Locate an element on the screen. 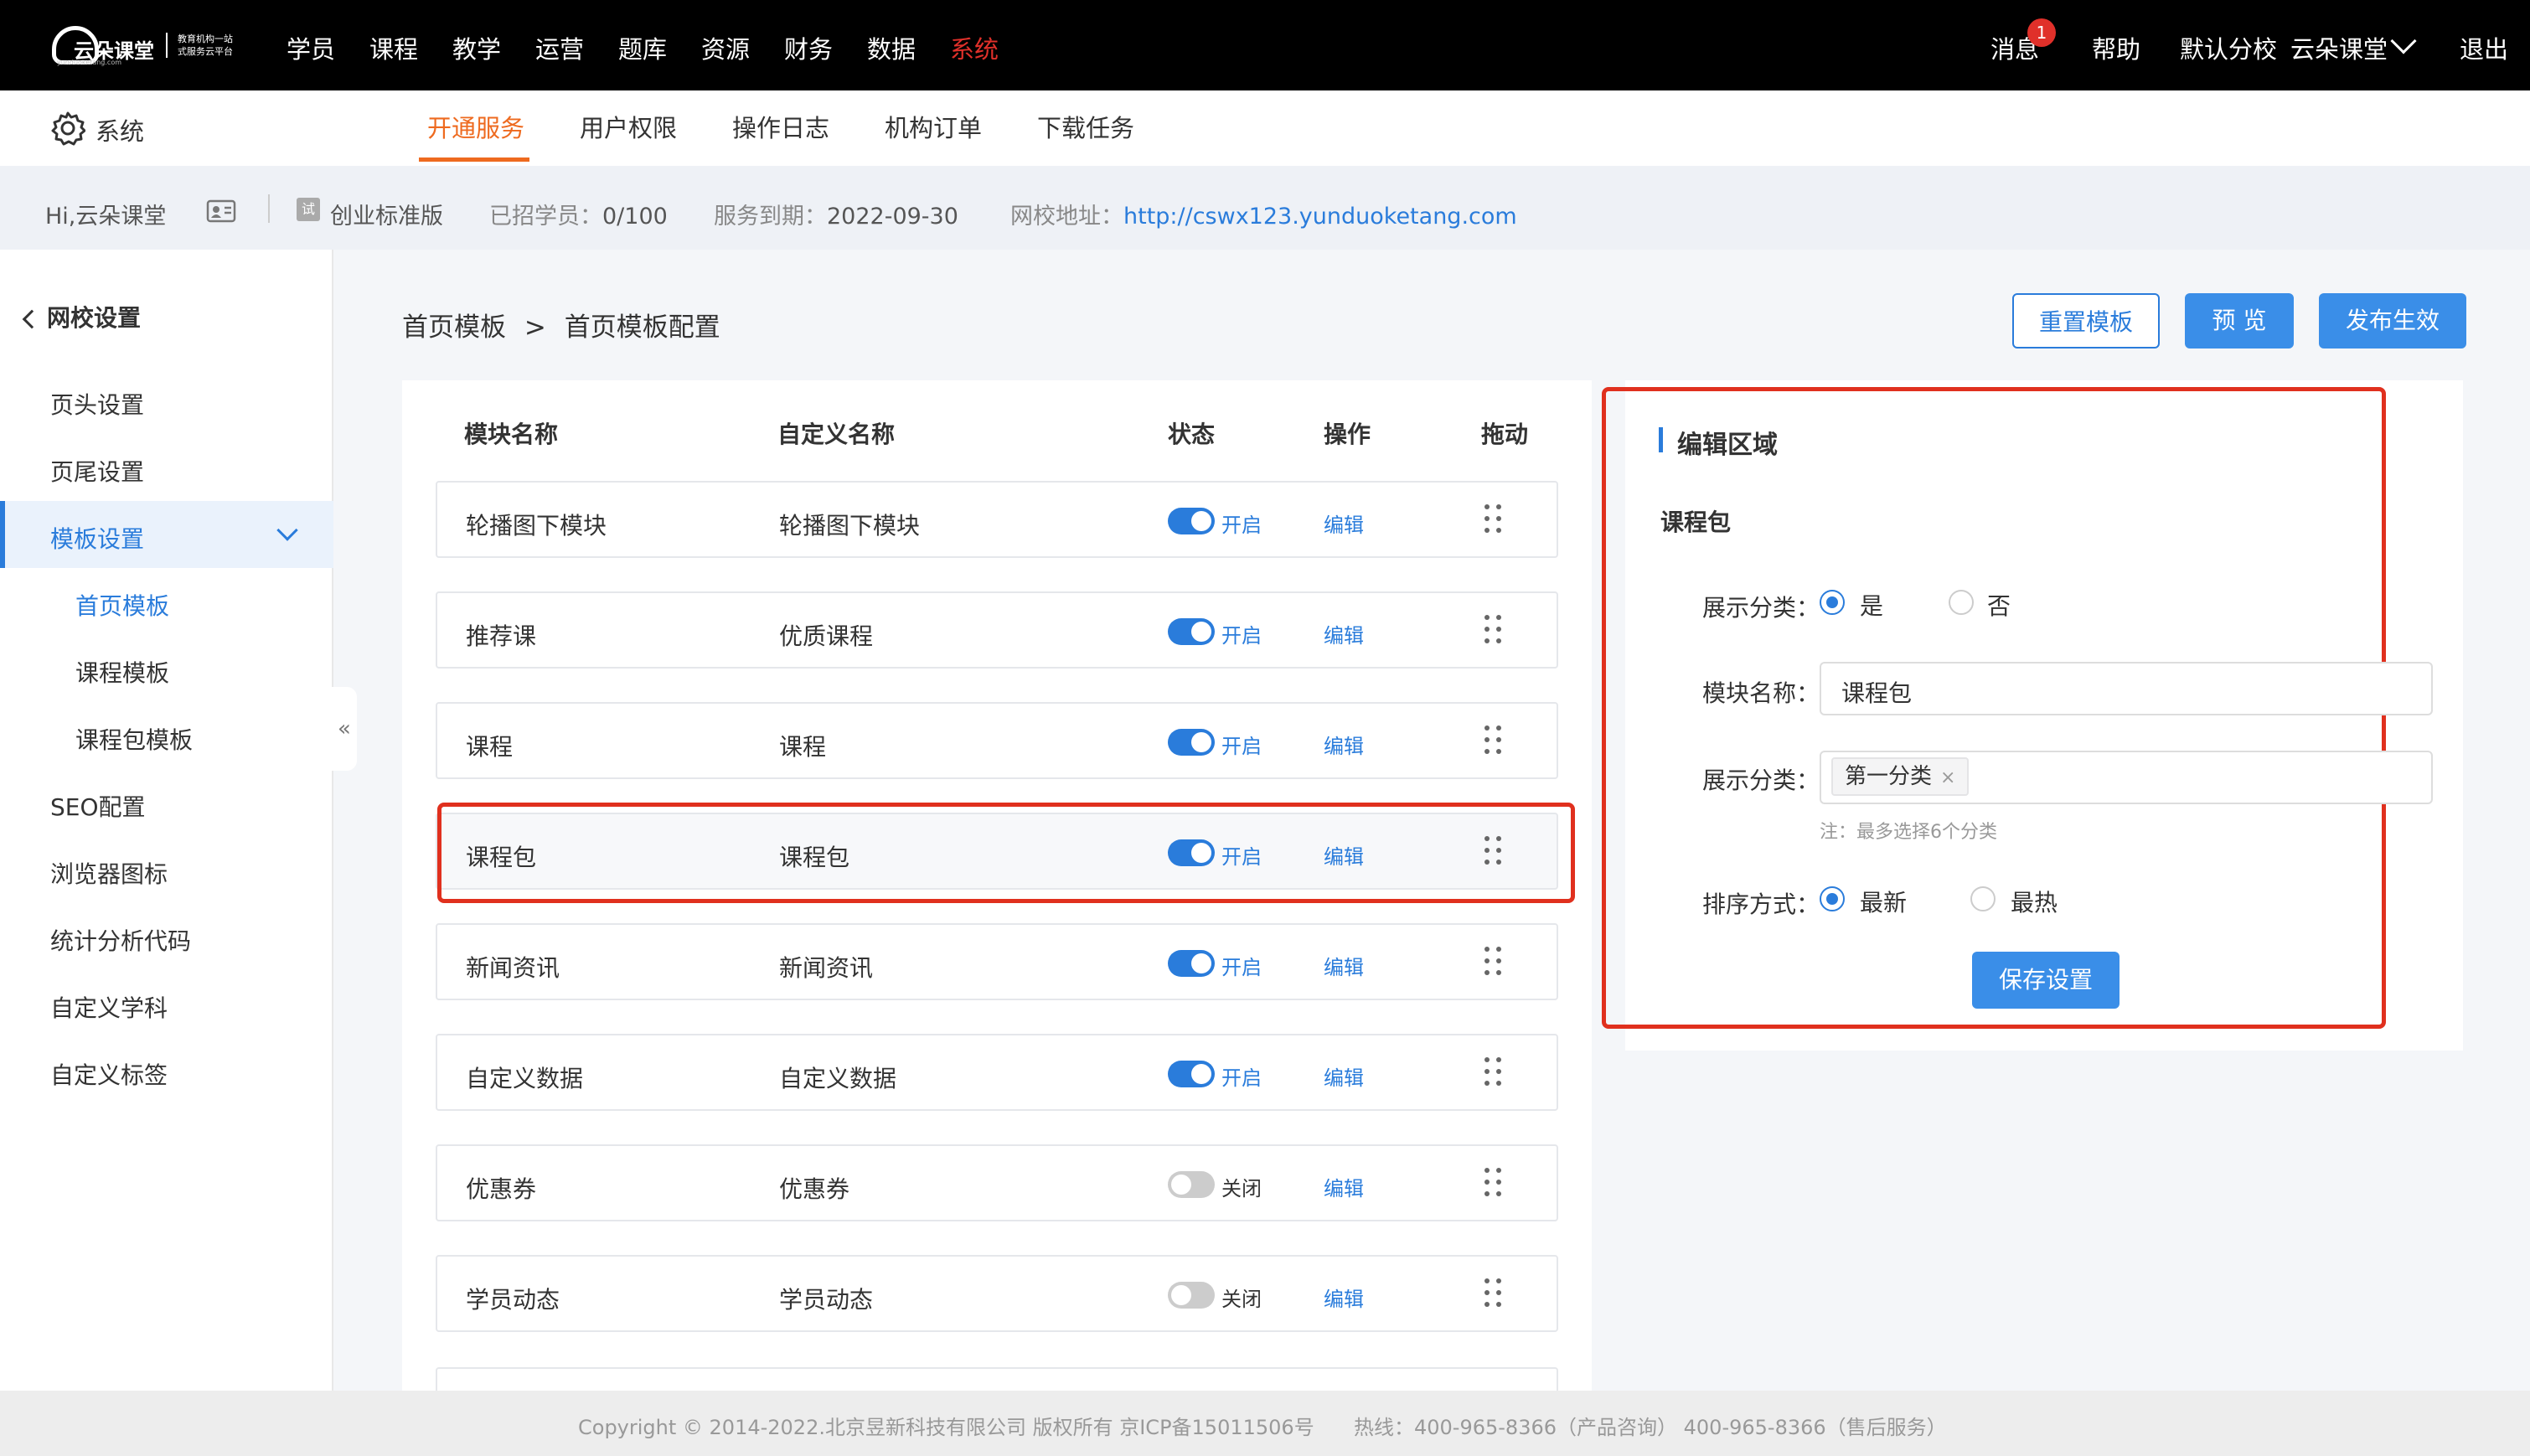  sort-hottest-radio is located at coordinates (1983, 898).